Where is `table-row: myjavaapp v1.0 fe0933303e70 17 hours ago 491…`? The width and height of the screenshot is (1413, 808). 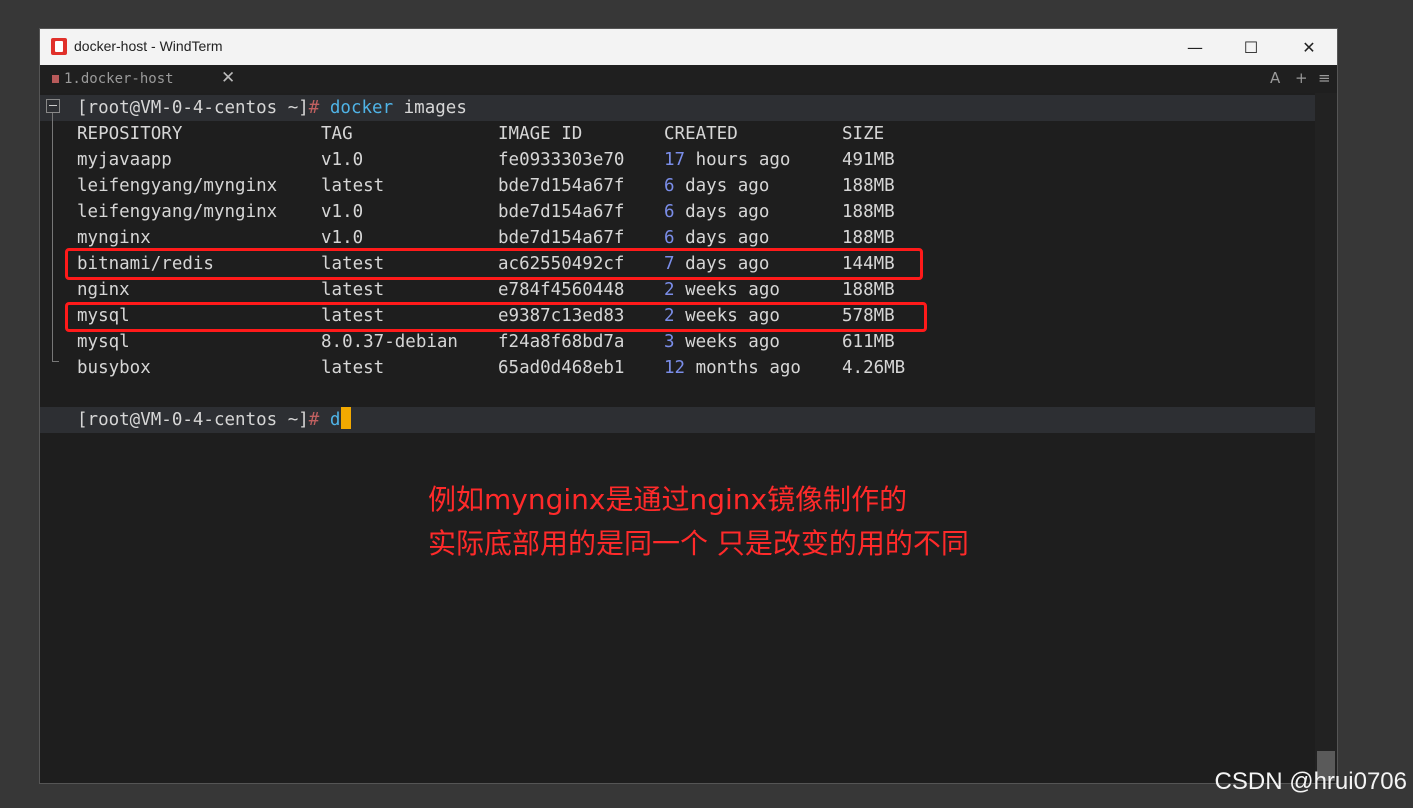 table-row: myjavaapp v1.0 fe0933303e70 17 hours ago 491… is located at coordinates (517, 160).